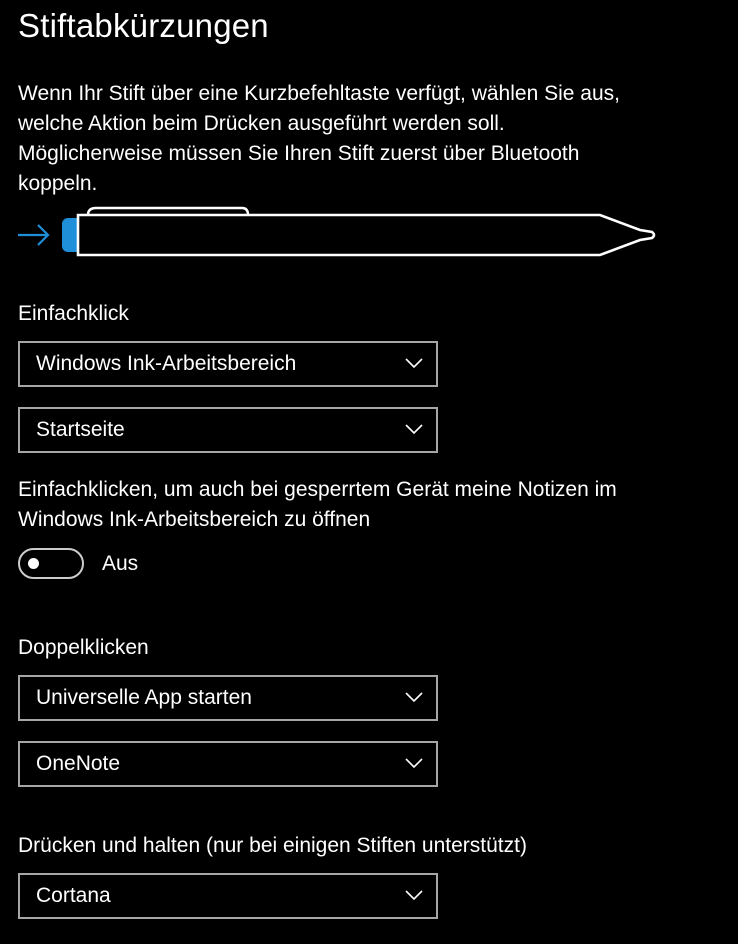 The image size is (738, 944). Describe the element at coordinates (144, 697) in the screenshot. I see `dropdown-value: Universelle App starten` at that location.